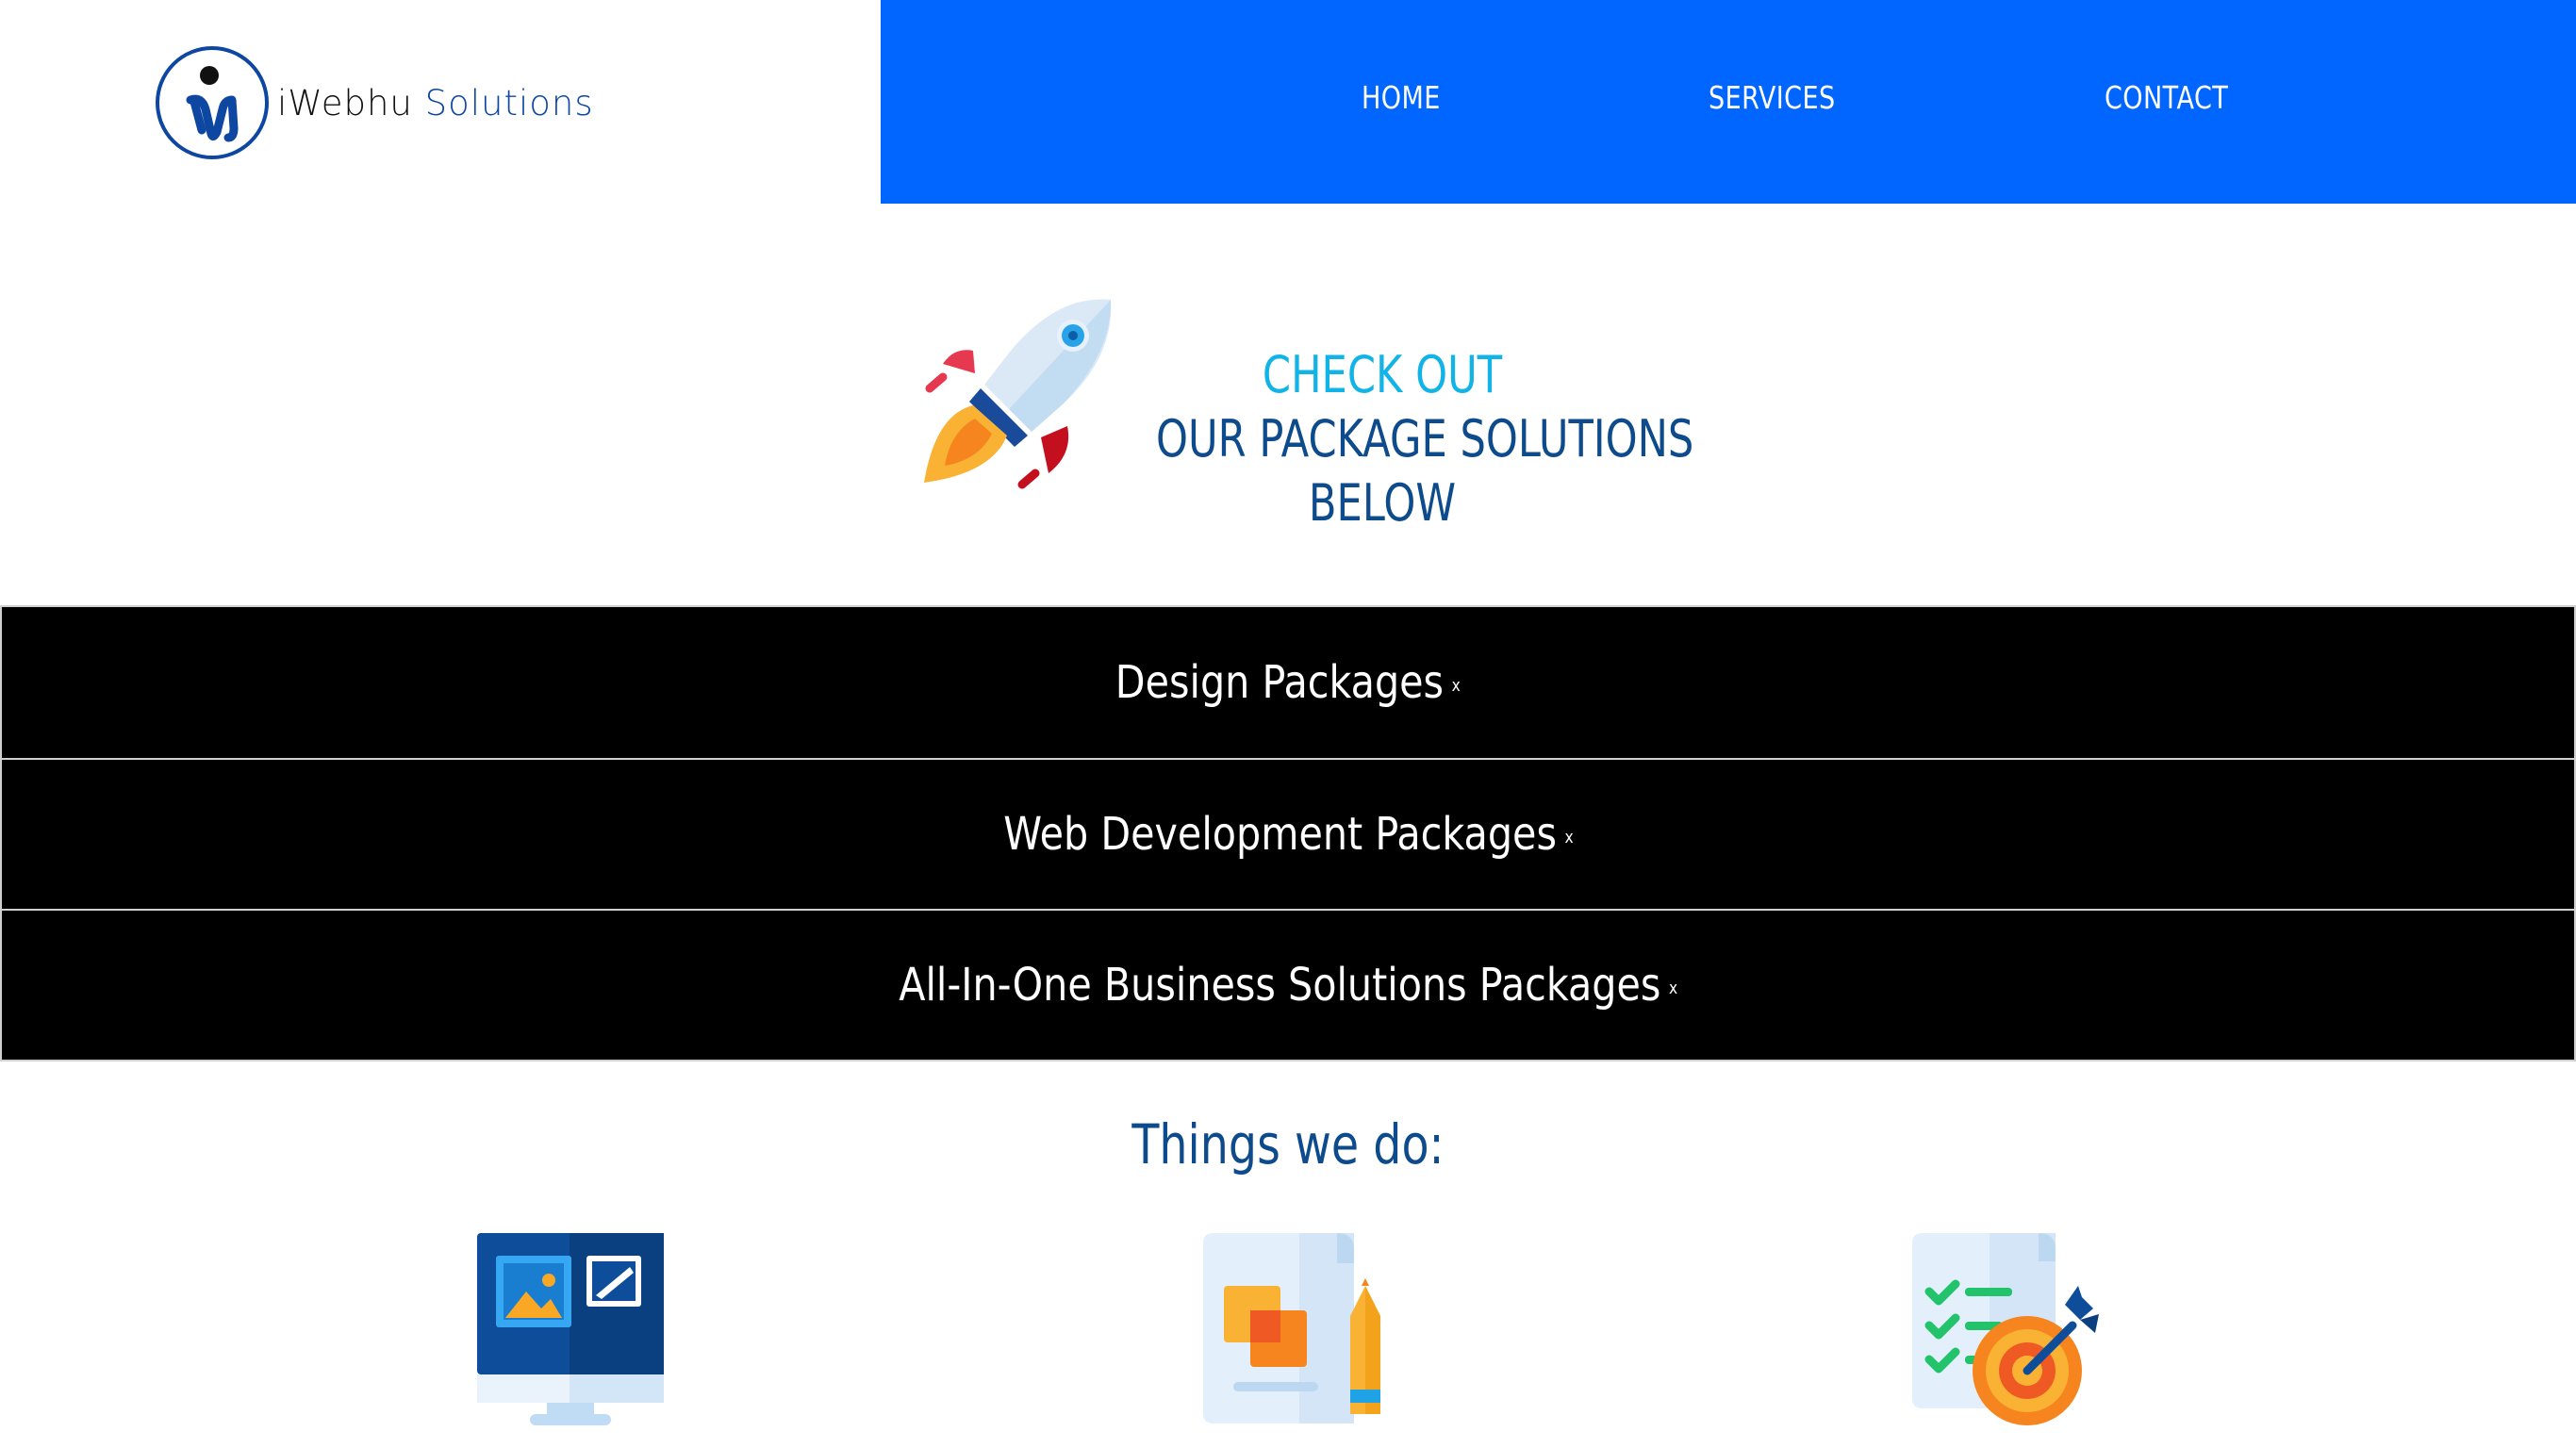  I want to click on accordion-label-wrap: Web Development Packages x, so click(1288, 834).